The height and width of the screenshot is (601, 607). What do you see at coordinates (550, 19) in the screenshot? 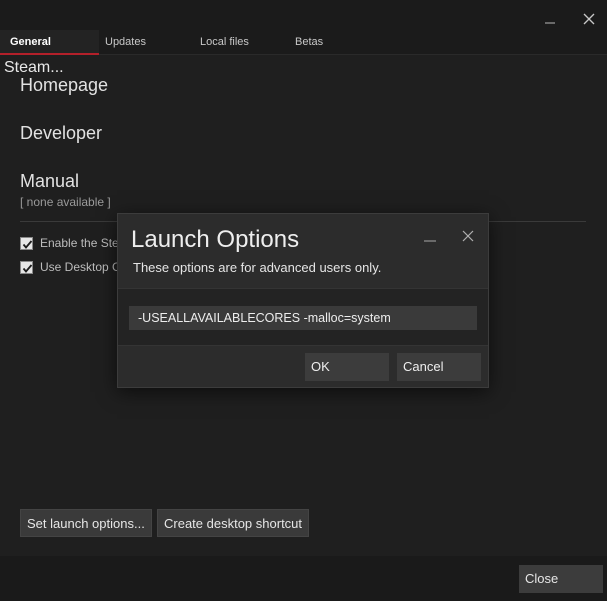
I see `minimize-icon` at bounding box center [550, 19].